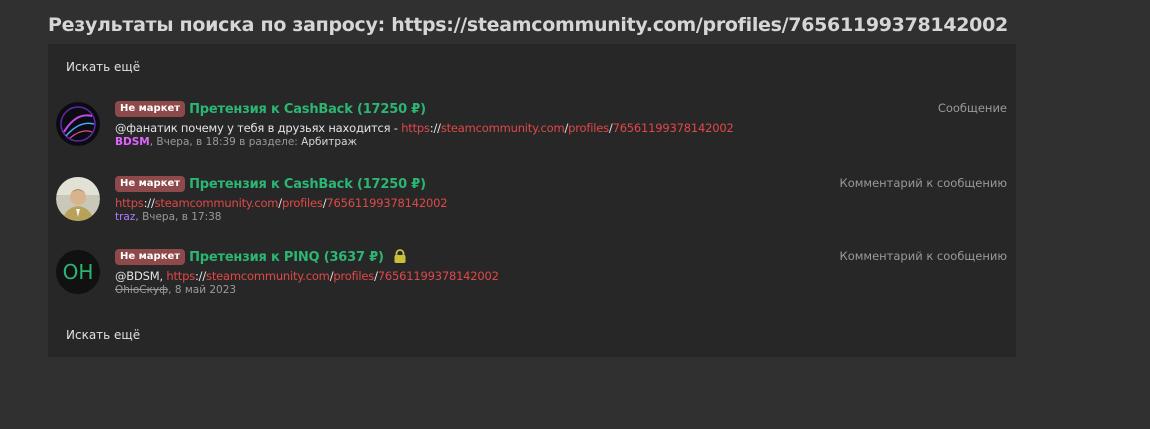 This screenshot has width=1150, height=429. What do you see at coordinates (141, 276) in the screenshot?
I see `snippet-text: @BDSM,` at bounding box center [141, 276].